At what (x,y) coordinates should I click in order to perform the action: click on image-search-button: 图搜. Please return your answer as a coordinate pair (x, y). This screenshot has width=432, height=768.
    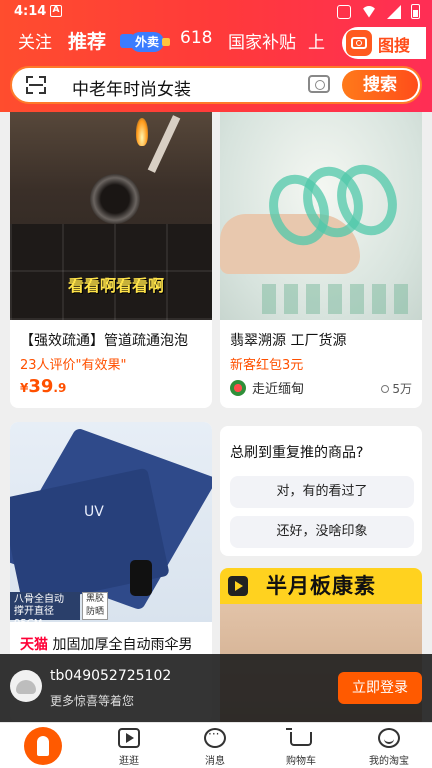
    Looking at the image, I should click on (384, 43).